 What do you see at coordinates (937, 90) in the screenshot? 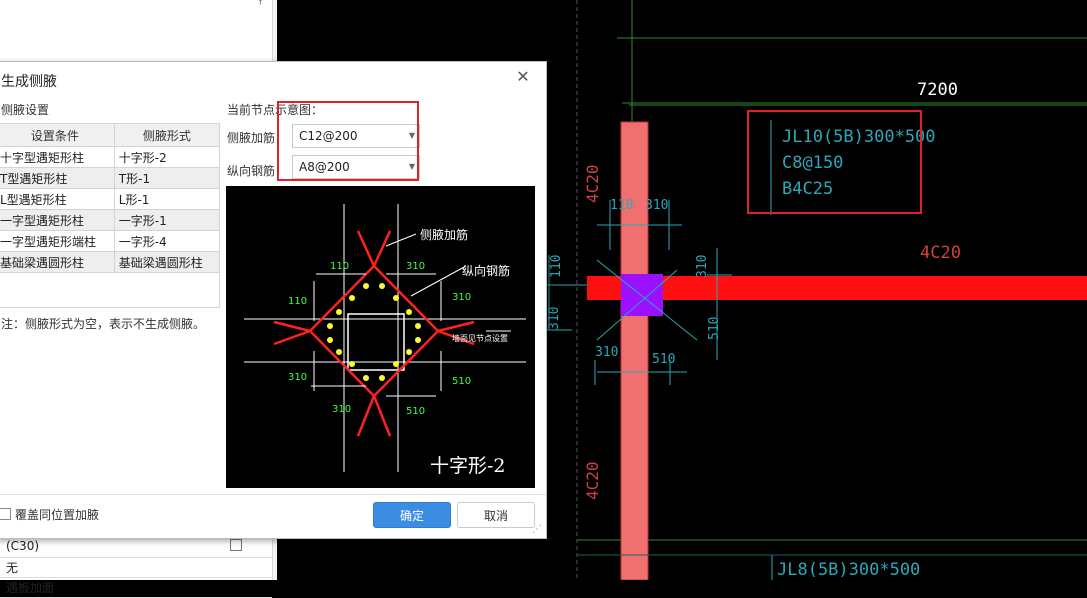
I see `span-dimension-label: 7200` at bounding box center [937, 90].